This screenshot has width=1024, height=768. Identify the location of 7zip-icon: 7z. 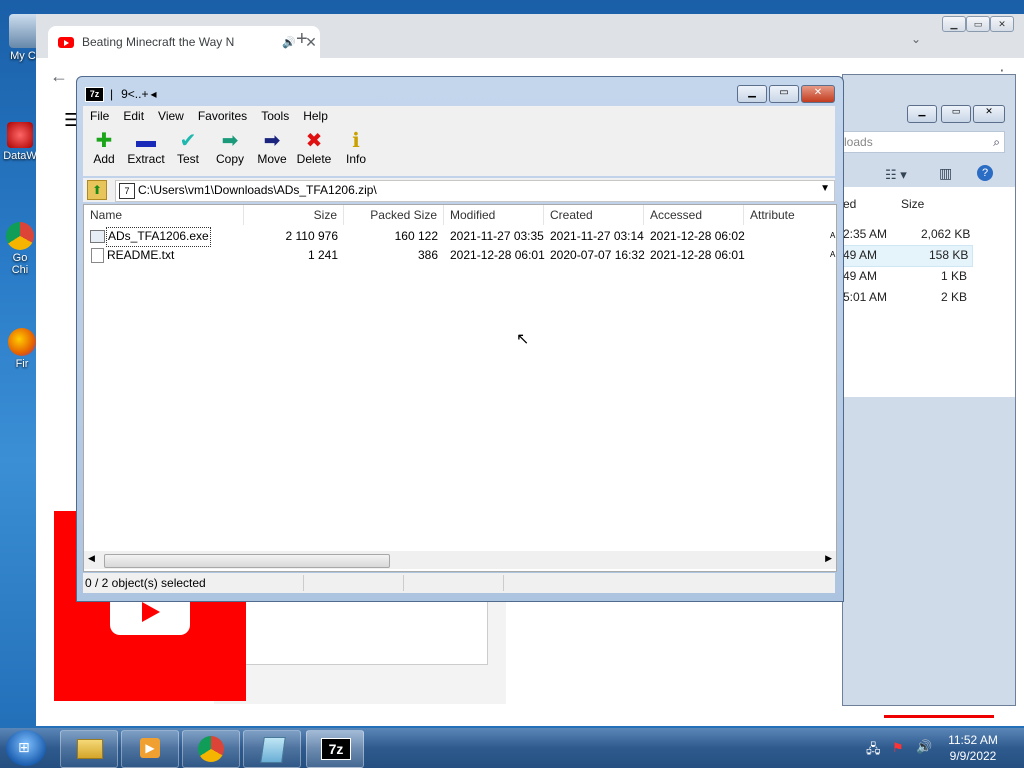
(336, 749).